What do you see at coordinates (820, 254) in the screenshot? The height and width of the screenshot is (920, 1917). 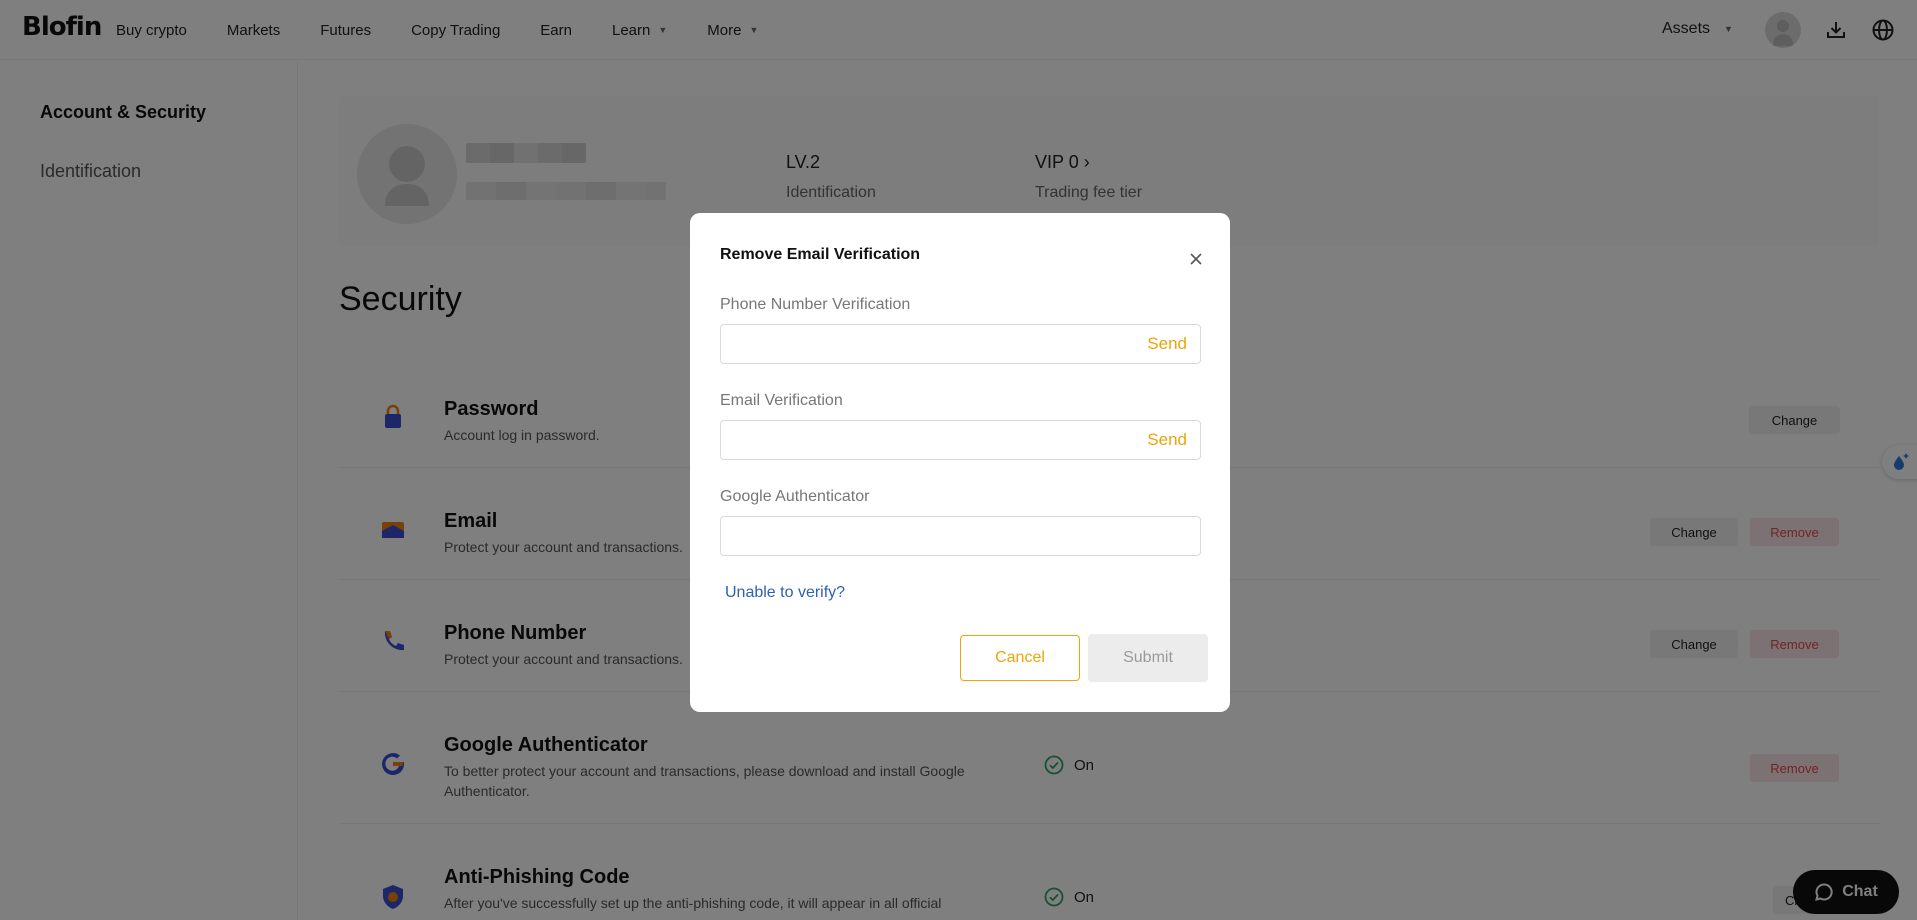 I see `modal-title: Remove Email Verification` at bounding box center [820, 254].